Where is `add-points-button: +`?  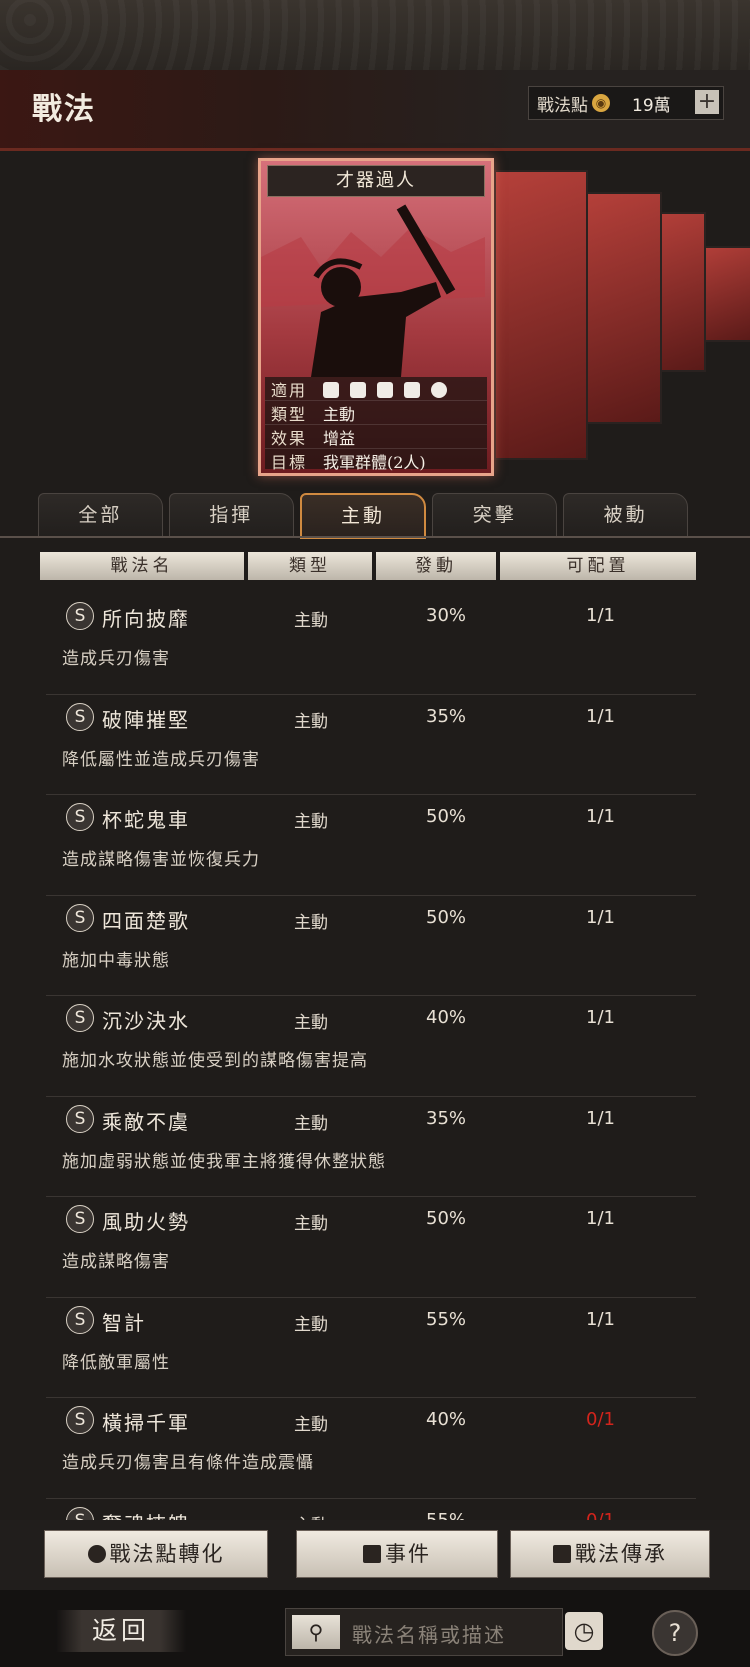
add-points-button: + is located at coordinates (707, 102).